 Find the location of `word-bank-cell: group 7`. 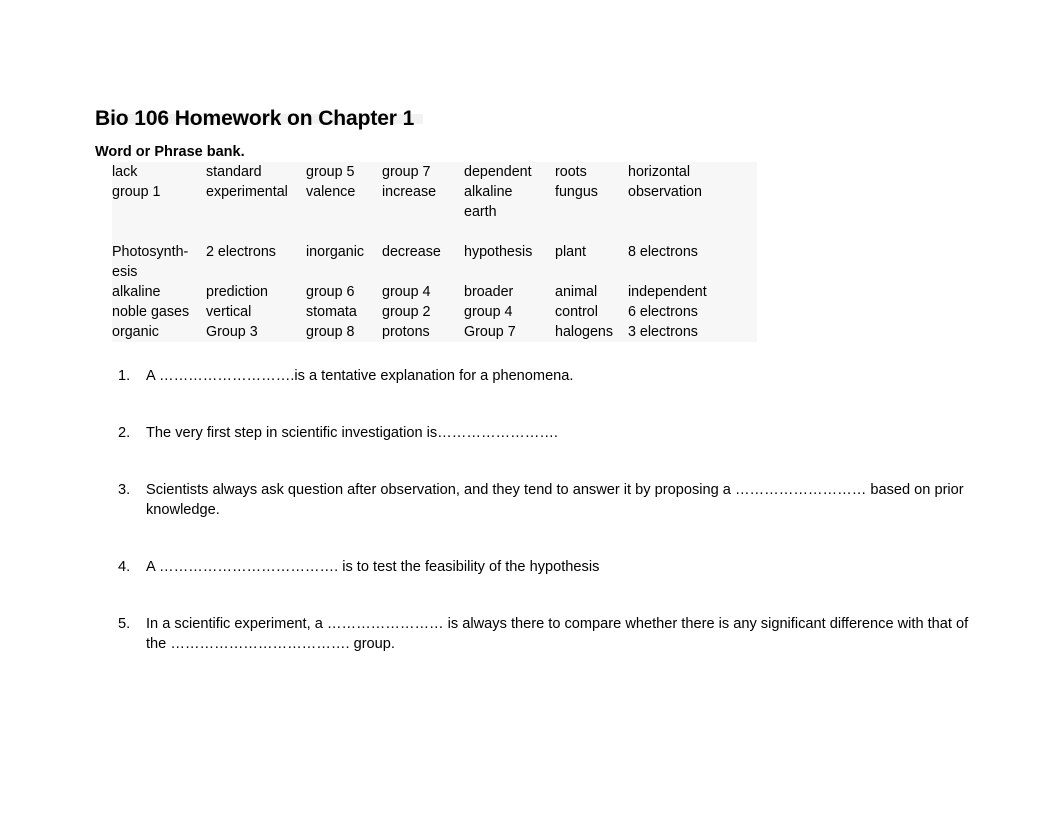

word-bank-cell: group 7 is located at coordinates (406, 172).